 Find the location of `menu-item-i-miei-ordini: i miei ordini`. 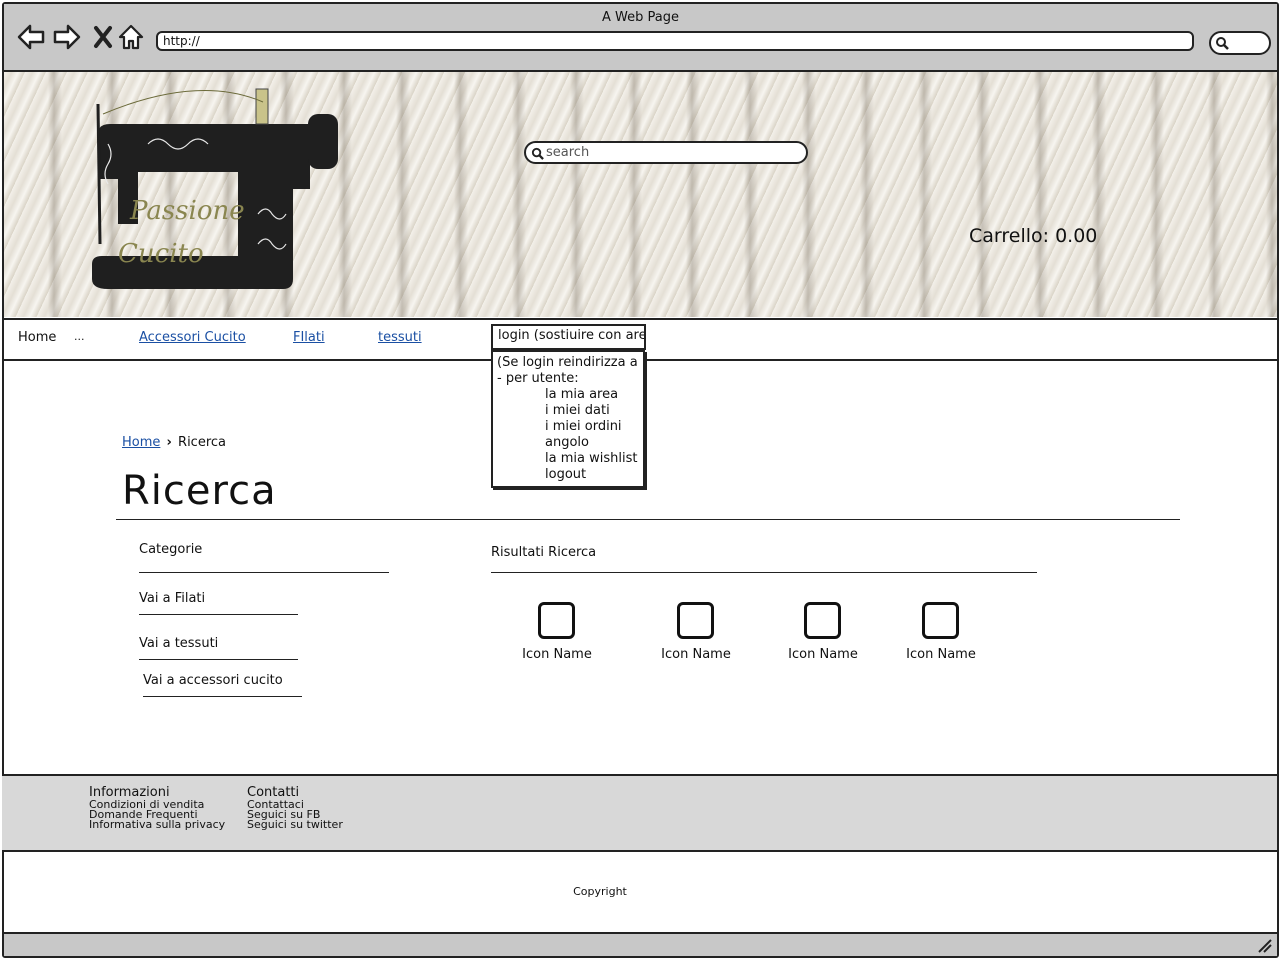

menu-item-i-miei-ordini: i miei ordini is located at coordinates (568, 427).